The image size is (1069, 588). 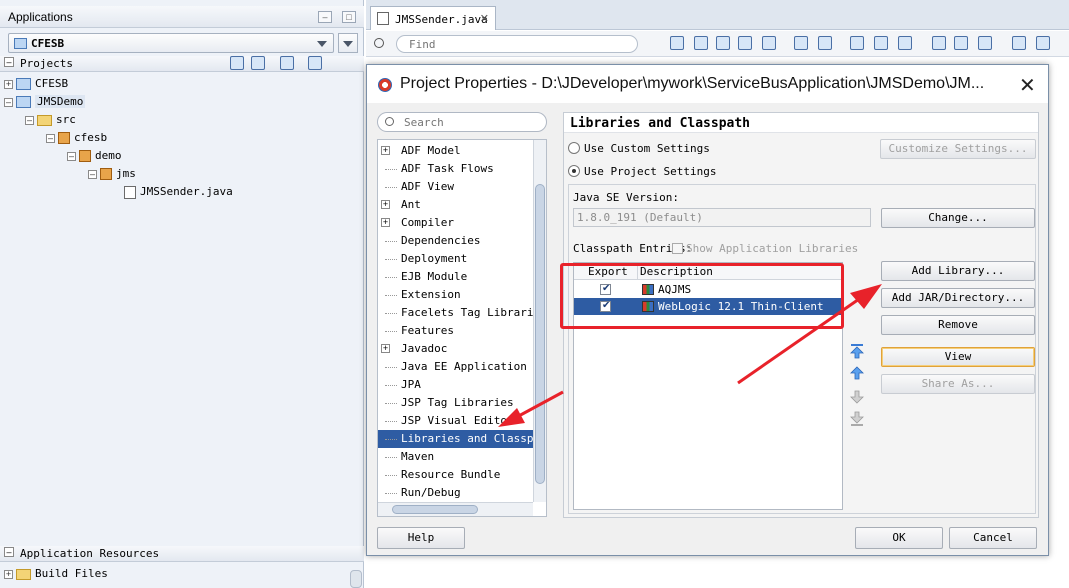 What do you see at coordinates (511, 417) in the screenshot?
I see `arrow-head-libraries-classpath` at bounding box center [511, 417].